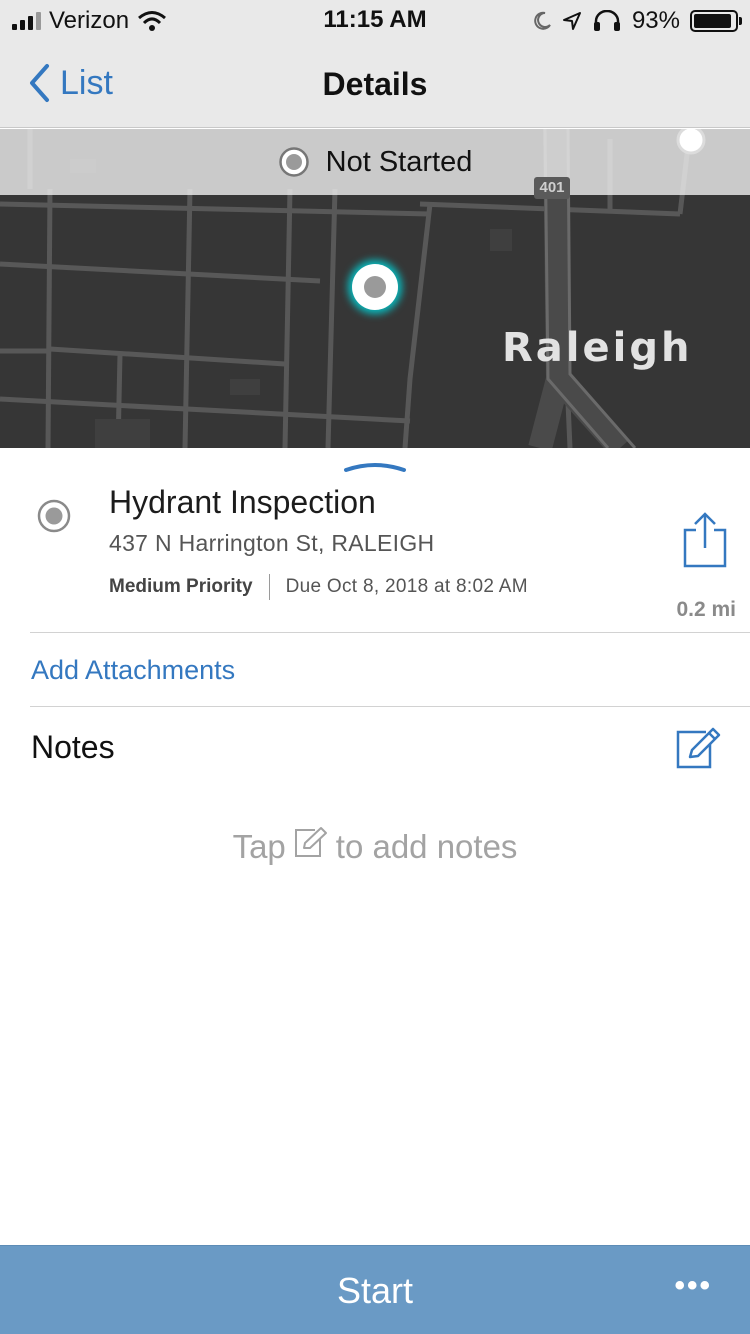  What do you see at coordinates (272, 543) in the screenshot?
I see `task-address: 437 N Harrington St, RALEIGH` at bounding box center [272, 543].